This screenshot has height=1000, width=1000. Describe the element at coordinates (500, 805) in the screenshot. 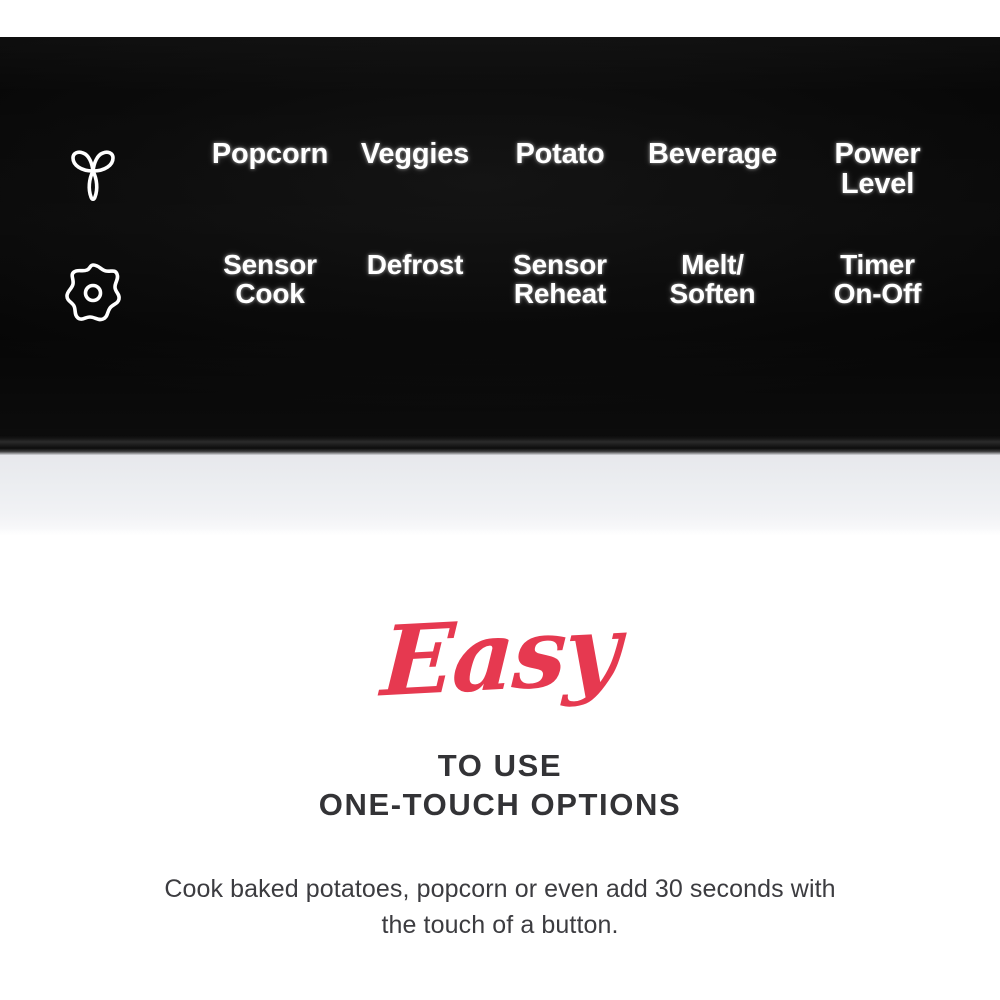

I see `promo-heading-line-2: ONE-TOUCH OPTIONS` at that location.